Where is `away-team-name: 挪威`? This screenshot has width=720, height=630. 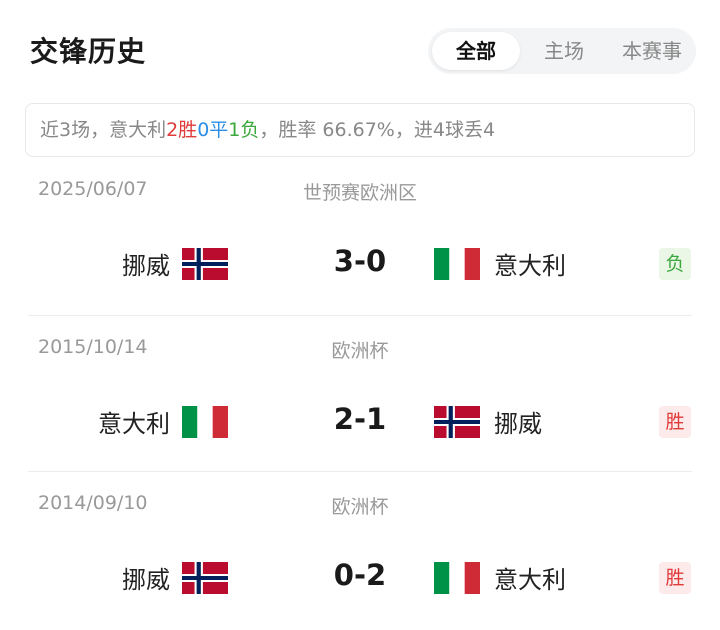 away-team-name: 挪威 is located at coordinates (518, 424).